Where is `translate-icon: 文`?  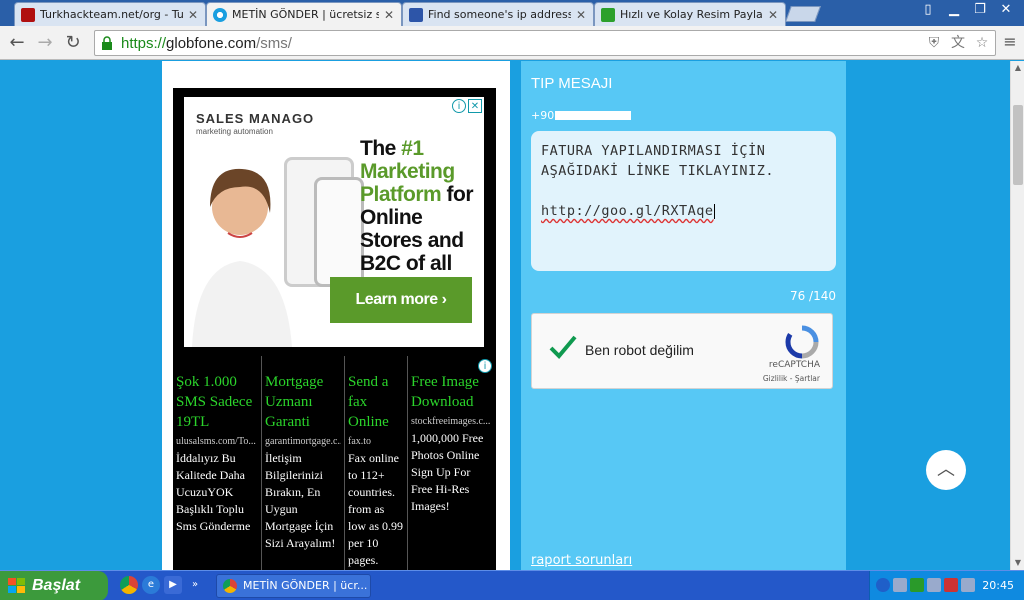
translate-icon: 文 is located at coordinates (958, 43).